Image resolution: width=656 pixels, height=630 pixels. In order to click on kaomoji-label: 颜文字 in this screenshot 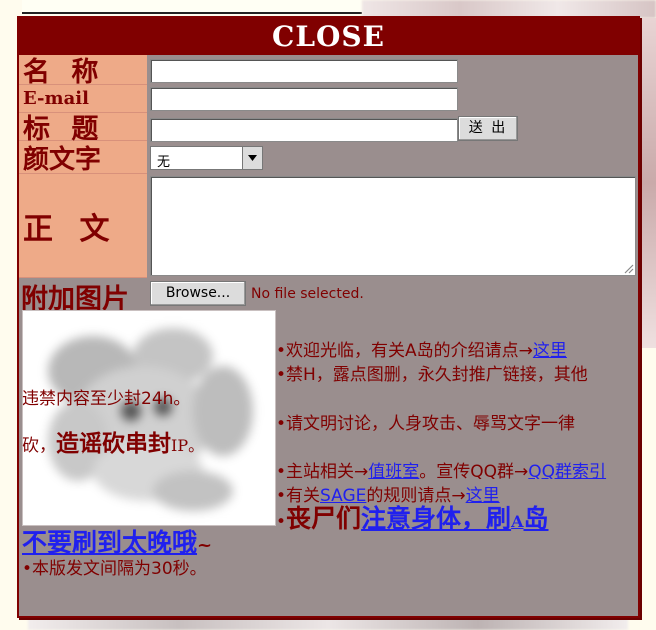, I will do `click(83, 158)`.